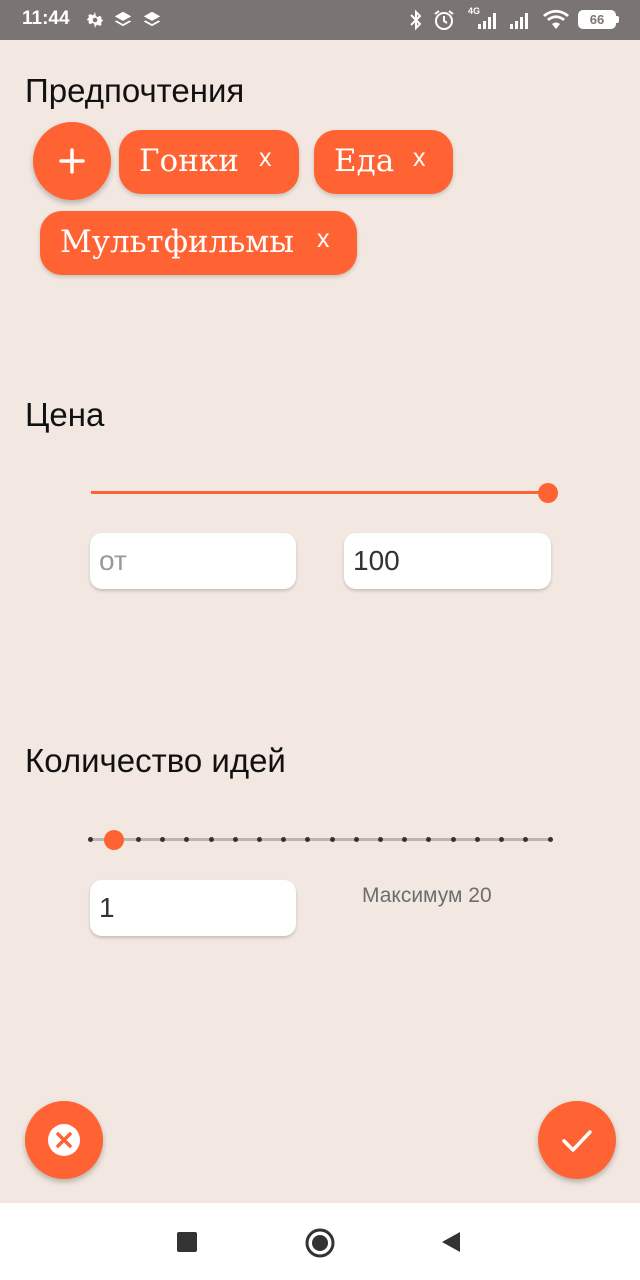 This screenshot has width=640, height=1280. What do you see at coordinates (548, 493) in the screenshot?
I see `price-slider-thumb` at bounding box center [548, 493].